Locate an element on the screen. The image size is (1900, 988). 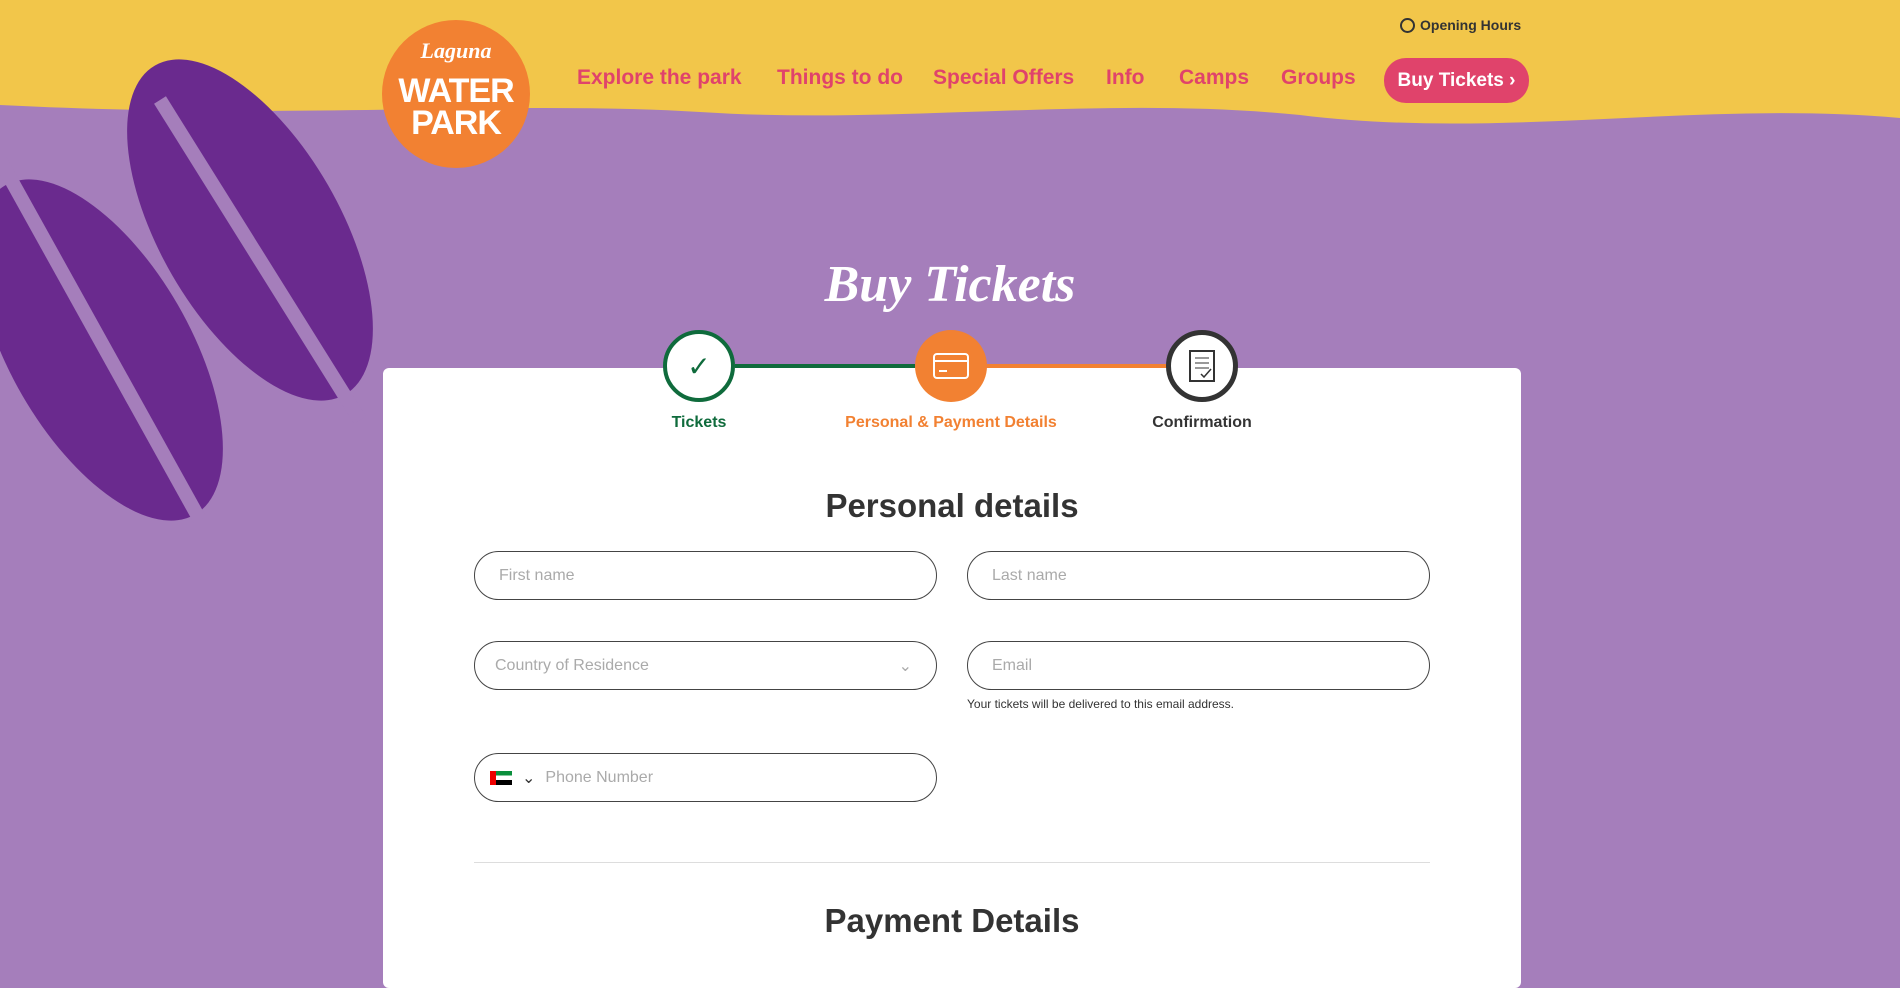
personal-details-heading: Personal details is located at coordinates (952, 505).